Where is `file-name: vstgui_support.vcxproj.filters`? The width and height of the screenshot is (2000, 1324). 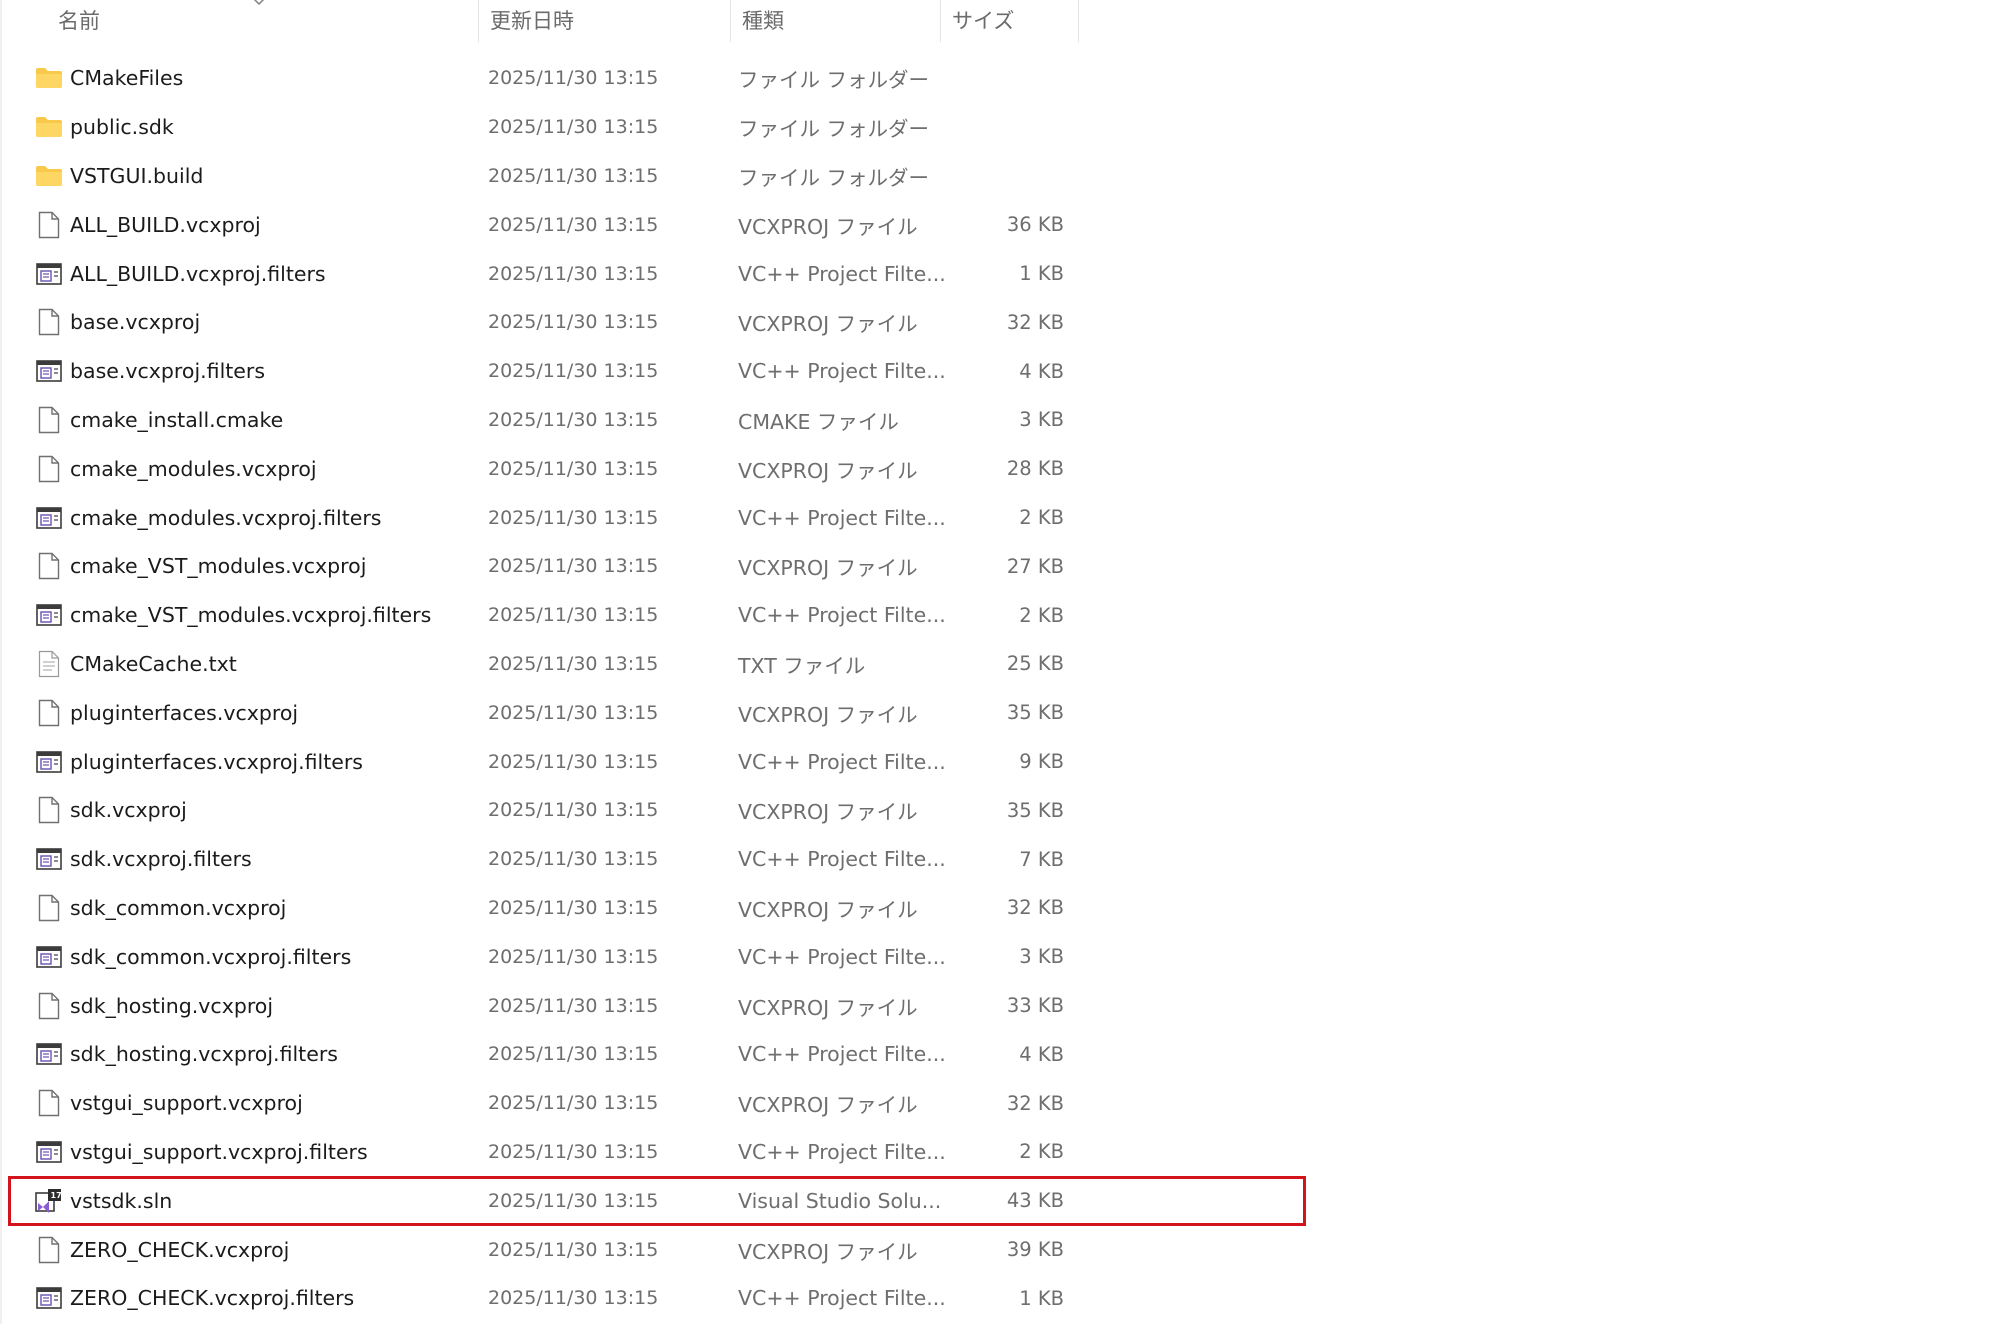 file-name: vstgui_support.vcxproj.filters is located at coordinates (219, 1151).